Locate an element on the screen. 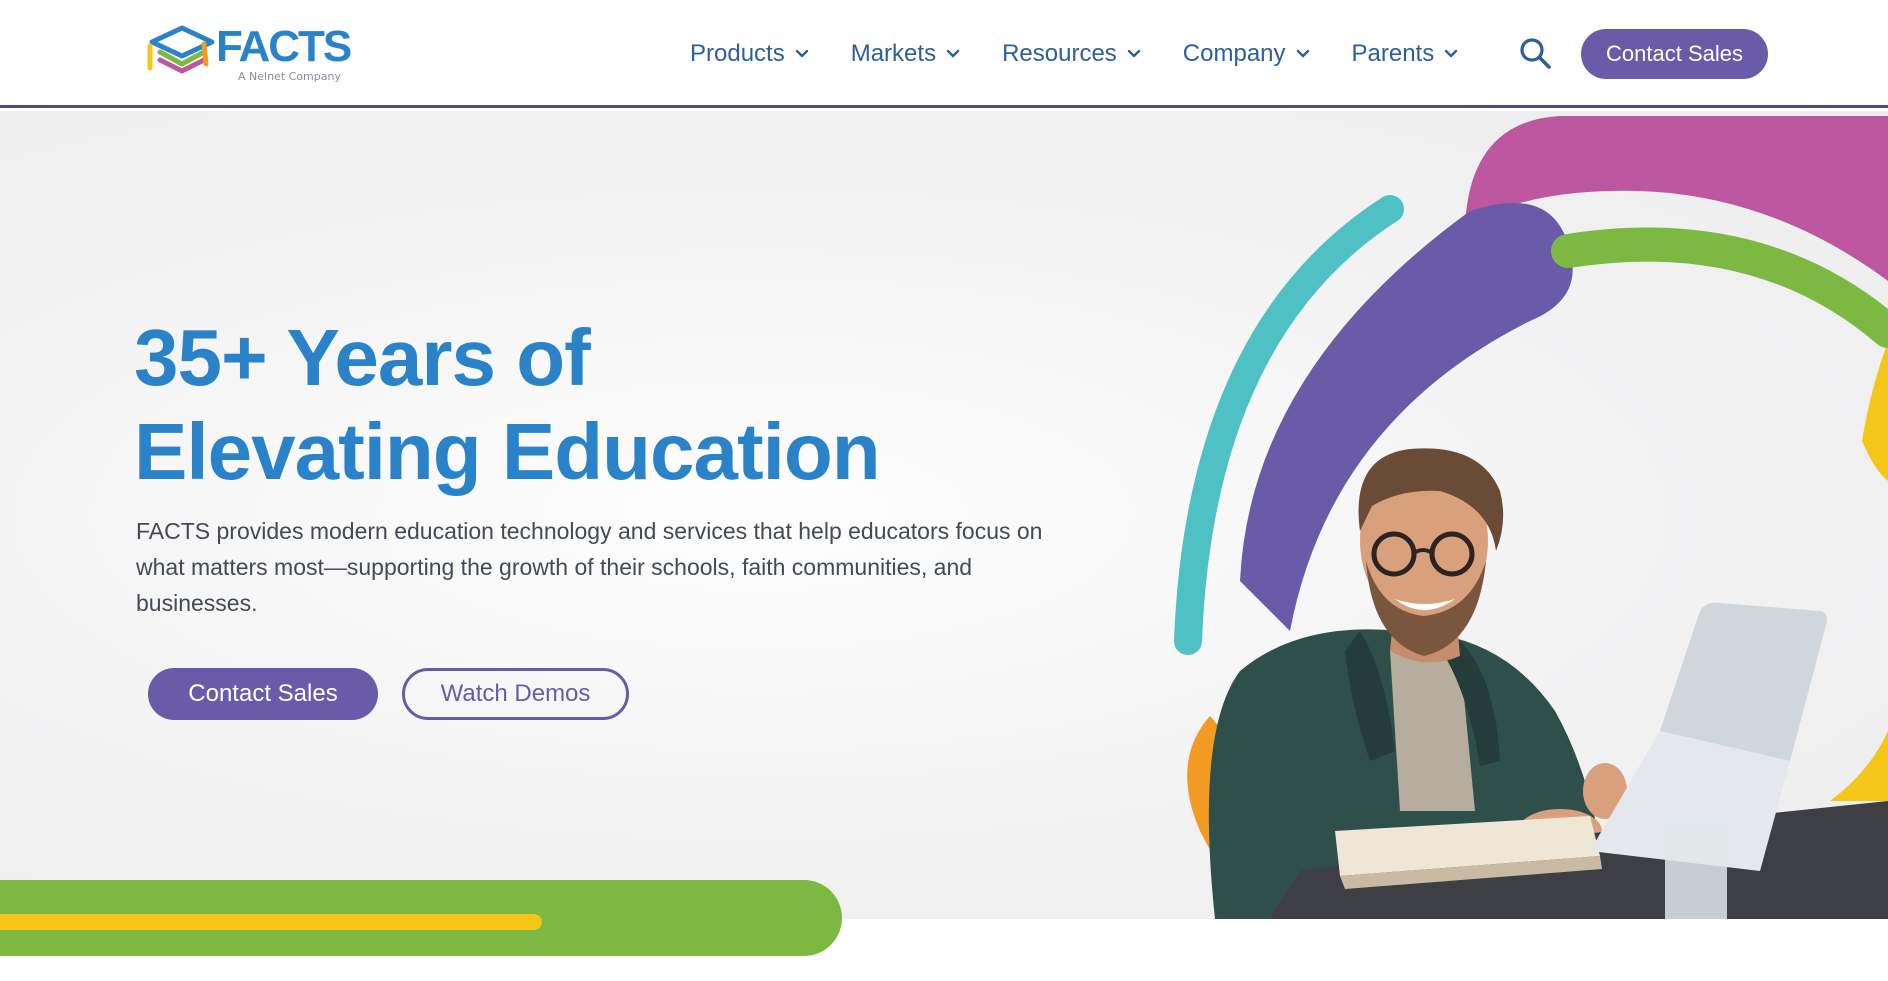 The width and height of the screenshot is (1888, 981). hero-title-line-1: 35+ Years of is located at coordinates (362, 357).